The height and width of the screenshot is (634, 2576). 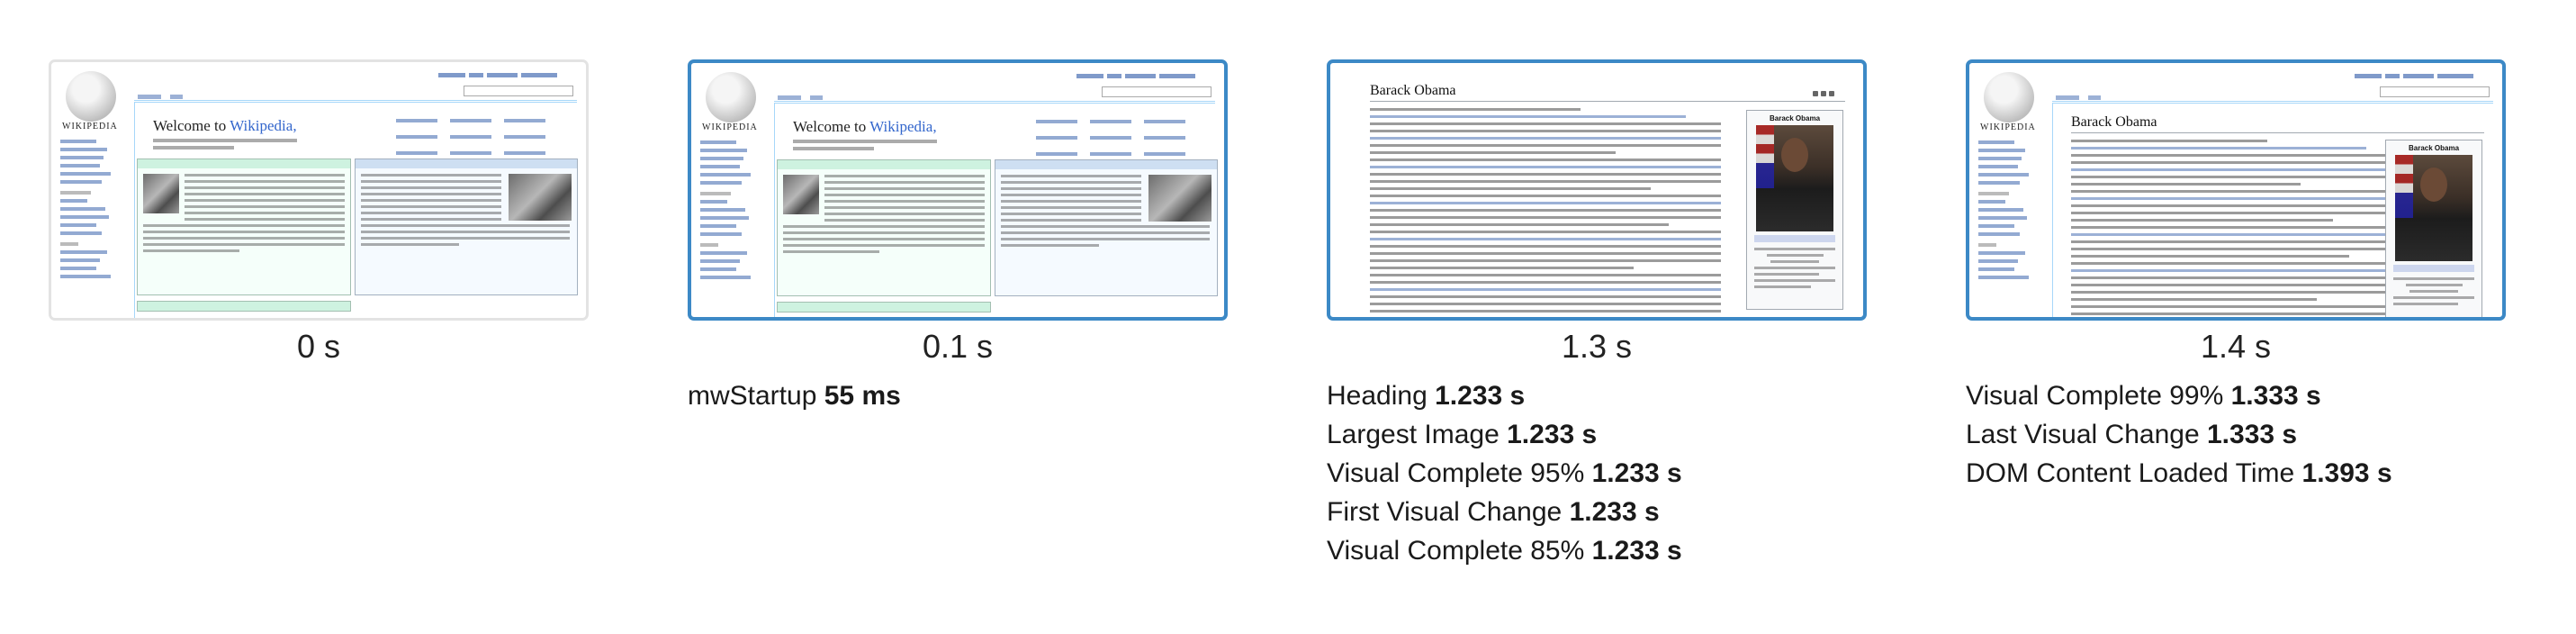 What do you see at coordinates (318, 346) in the screenshot?
I see `frame-timestamp: 0 s` at bounding box center [318, 346].